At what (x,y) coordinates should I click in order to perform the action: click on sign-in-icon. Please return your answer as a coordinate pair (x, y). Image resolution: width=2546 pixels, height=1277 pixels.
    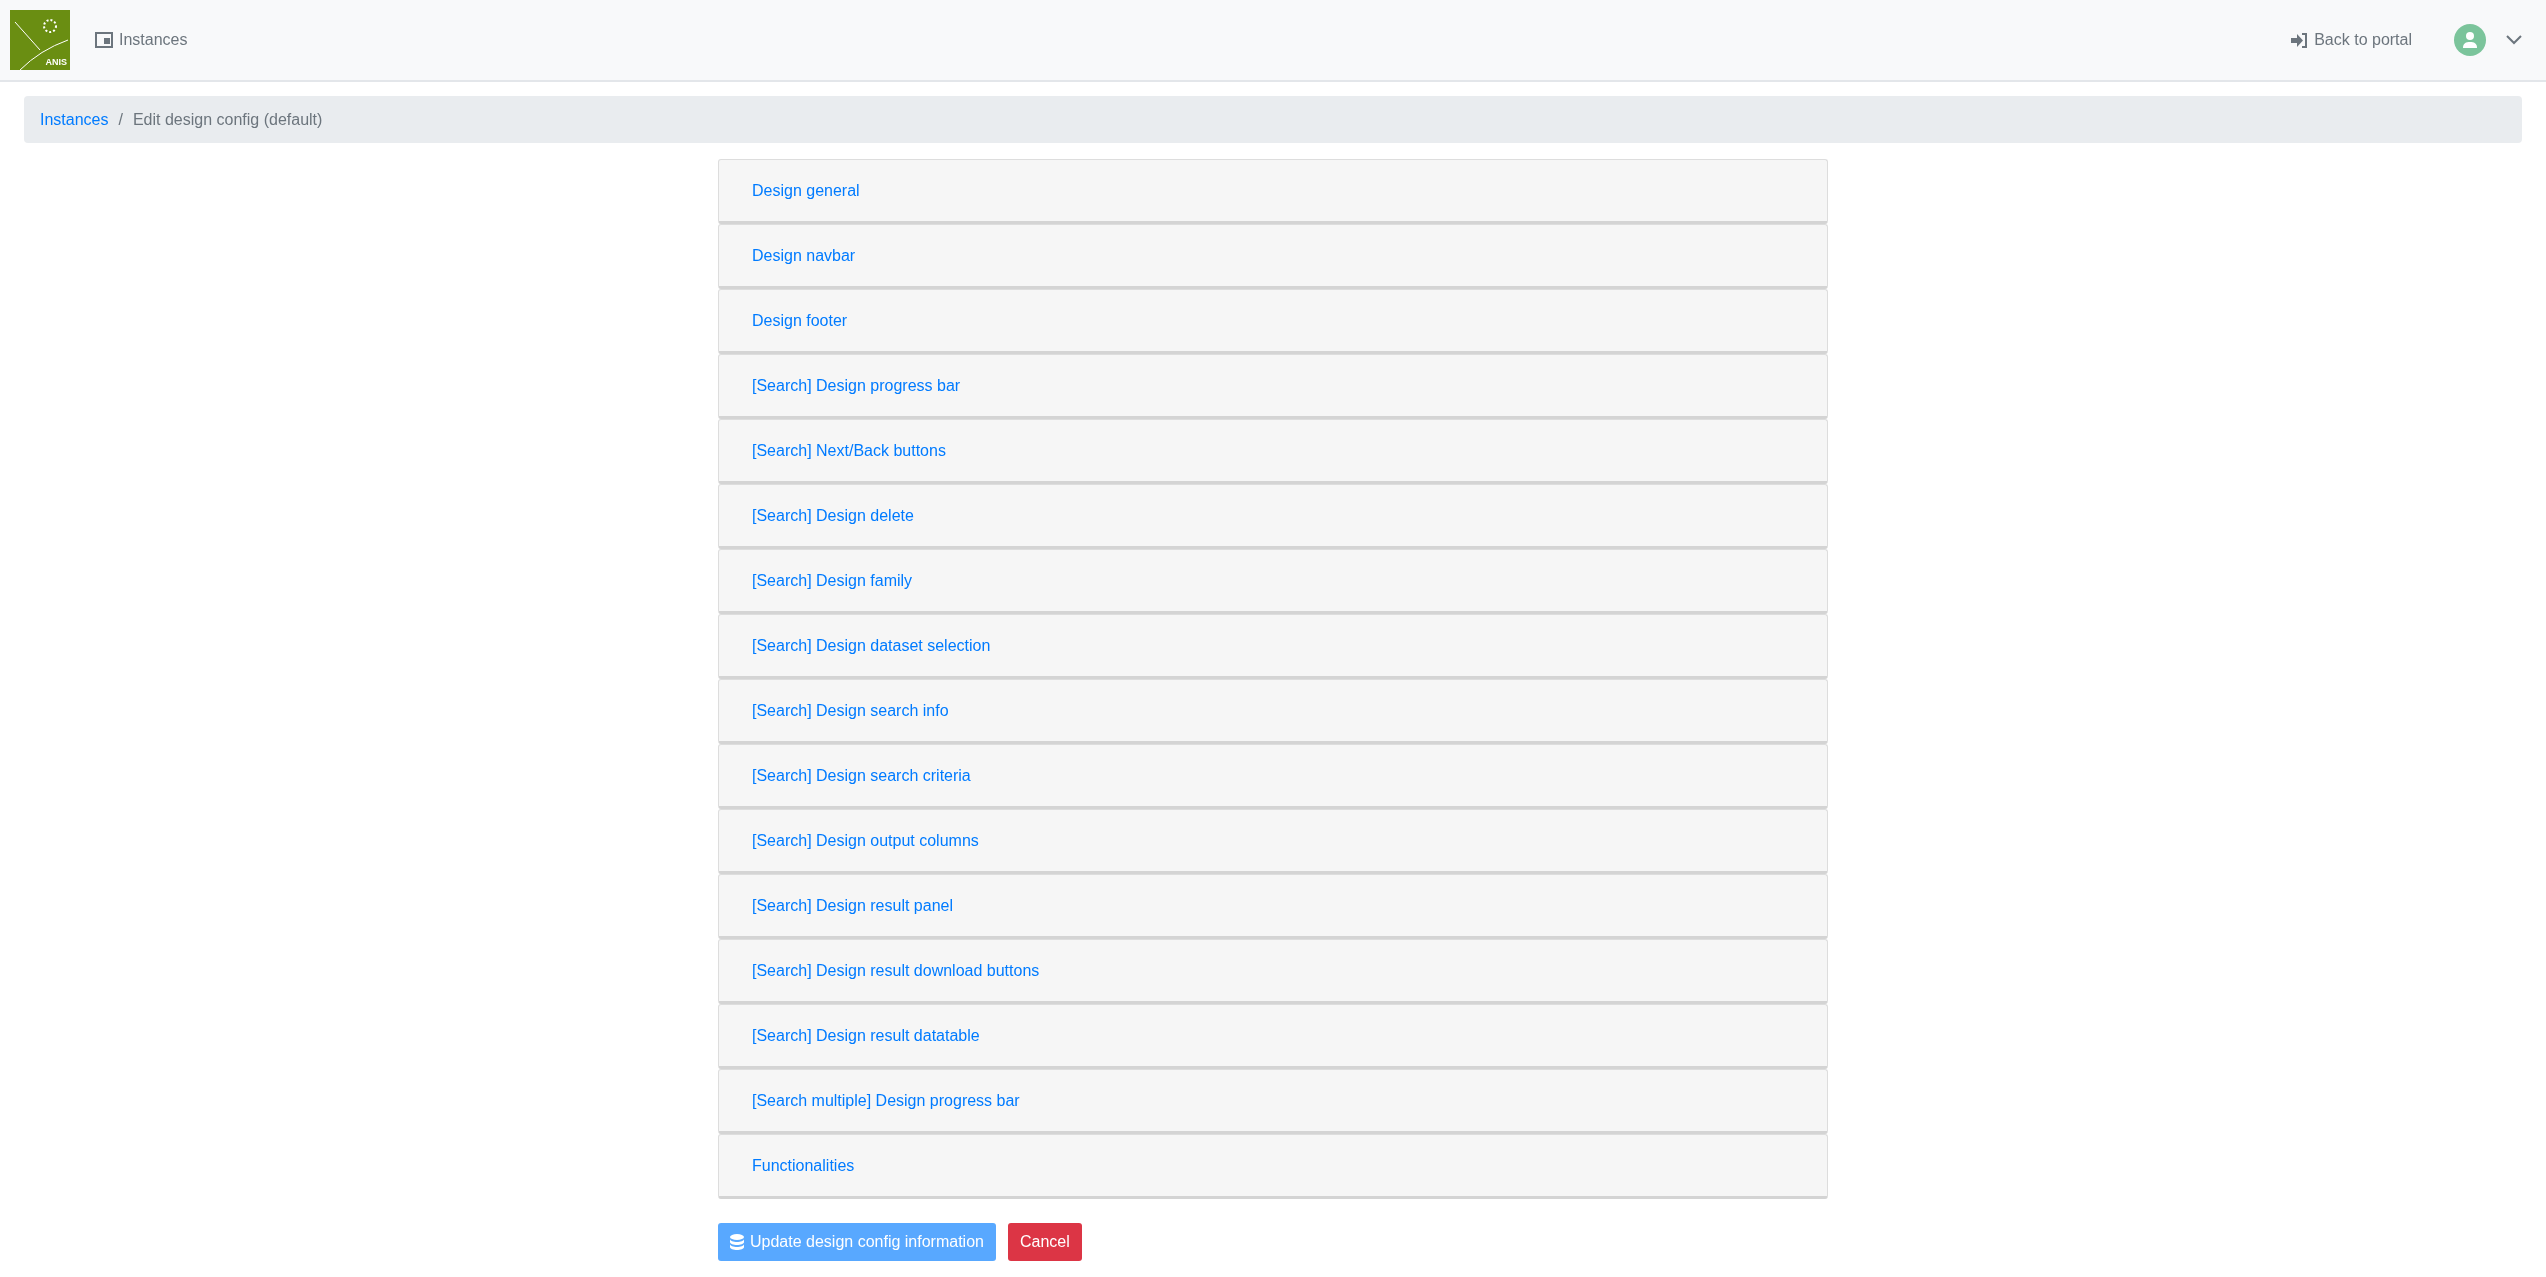
    Looking at the image, I should click on (2300, 40).